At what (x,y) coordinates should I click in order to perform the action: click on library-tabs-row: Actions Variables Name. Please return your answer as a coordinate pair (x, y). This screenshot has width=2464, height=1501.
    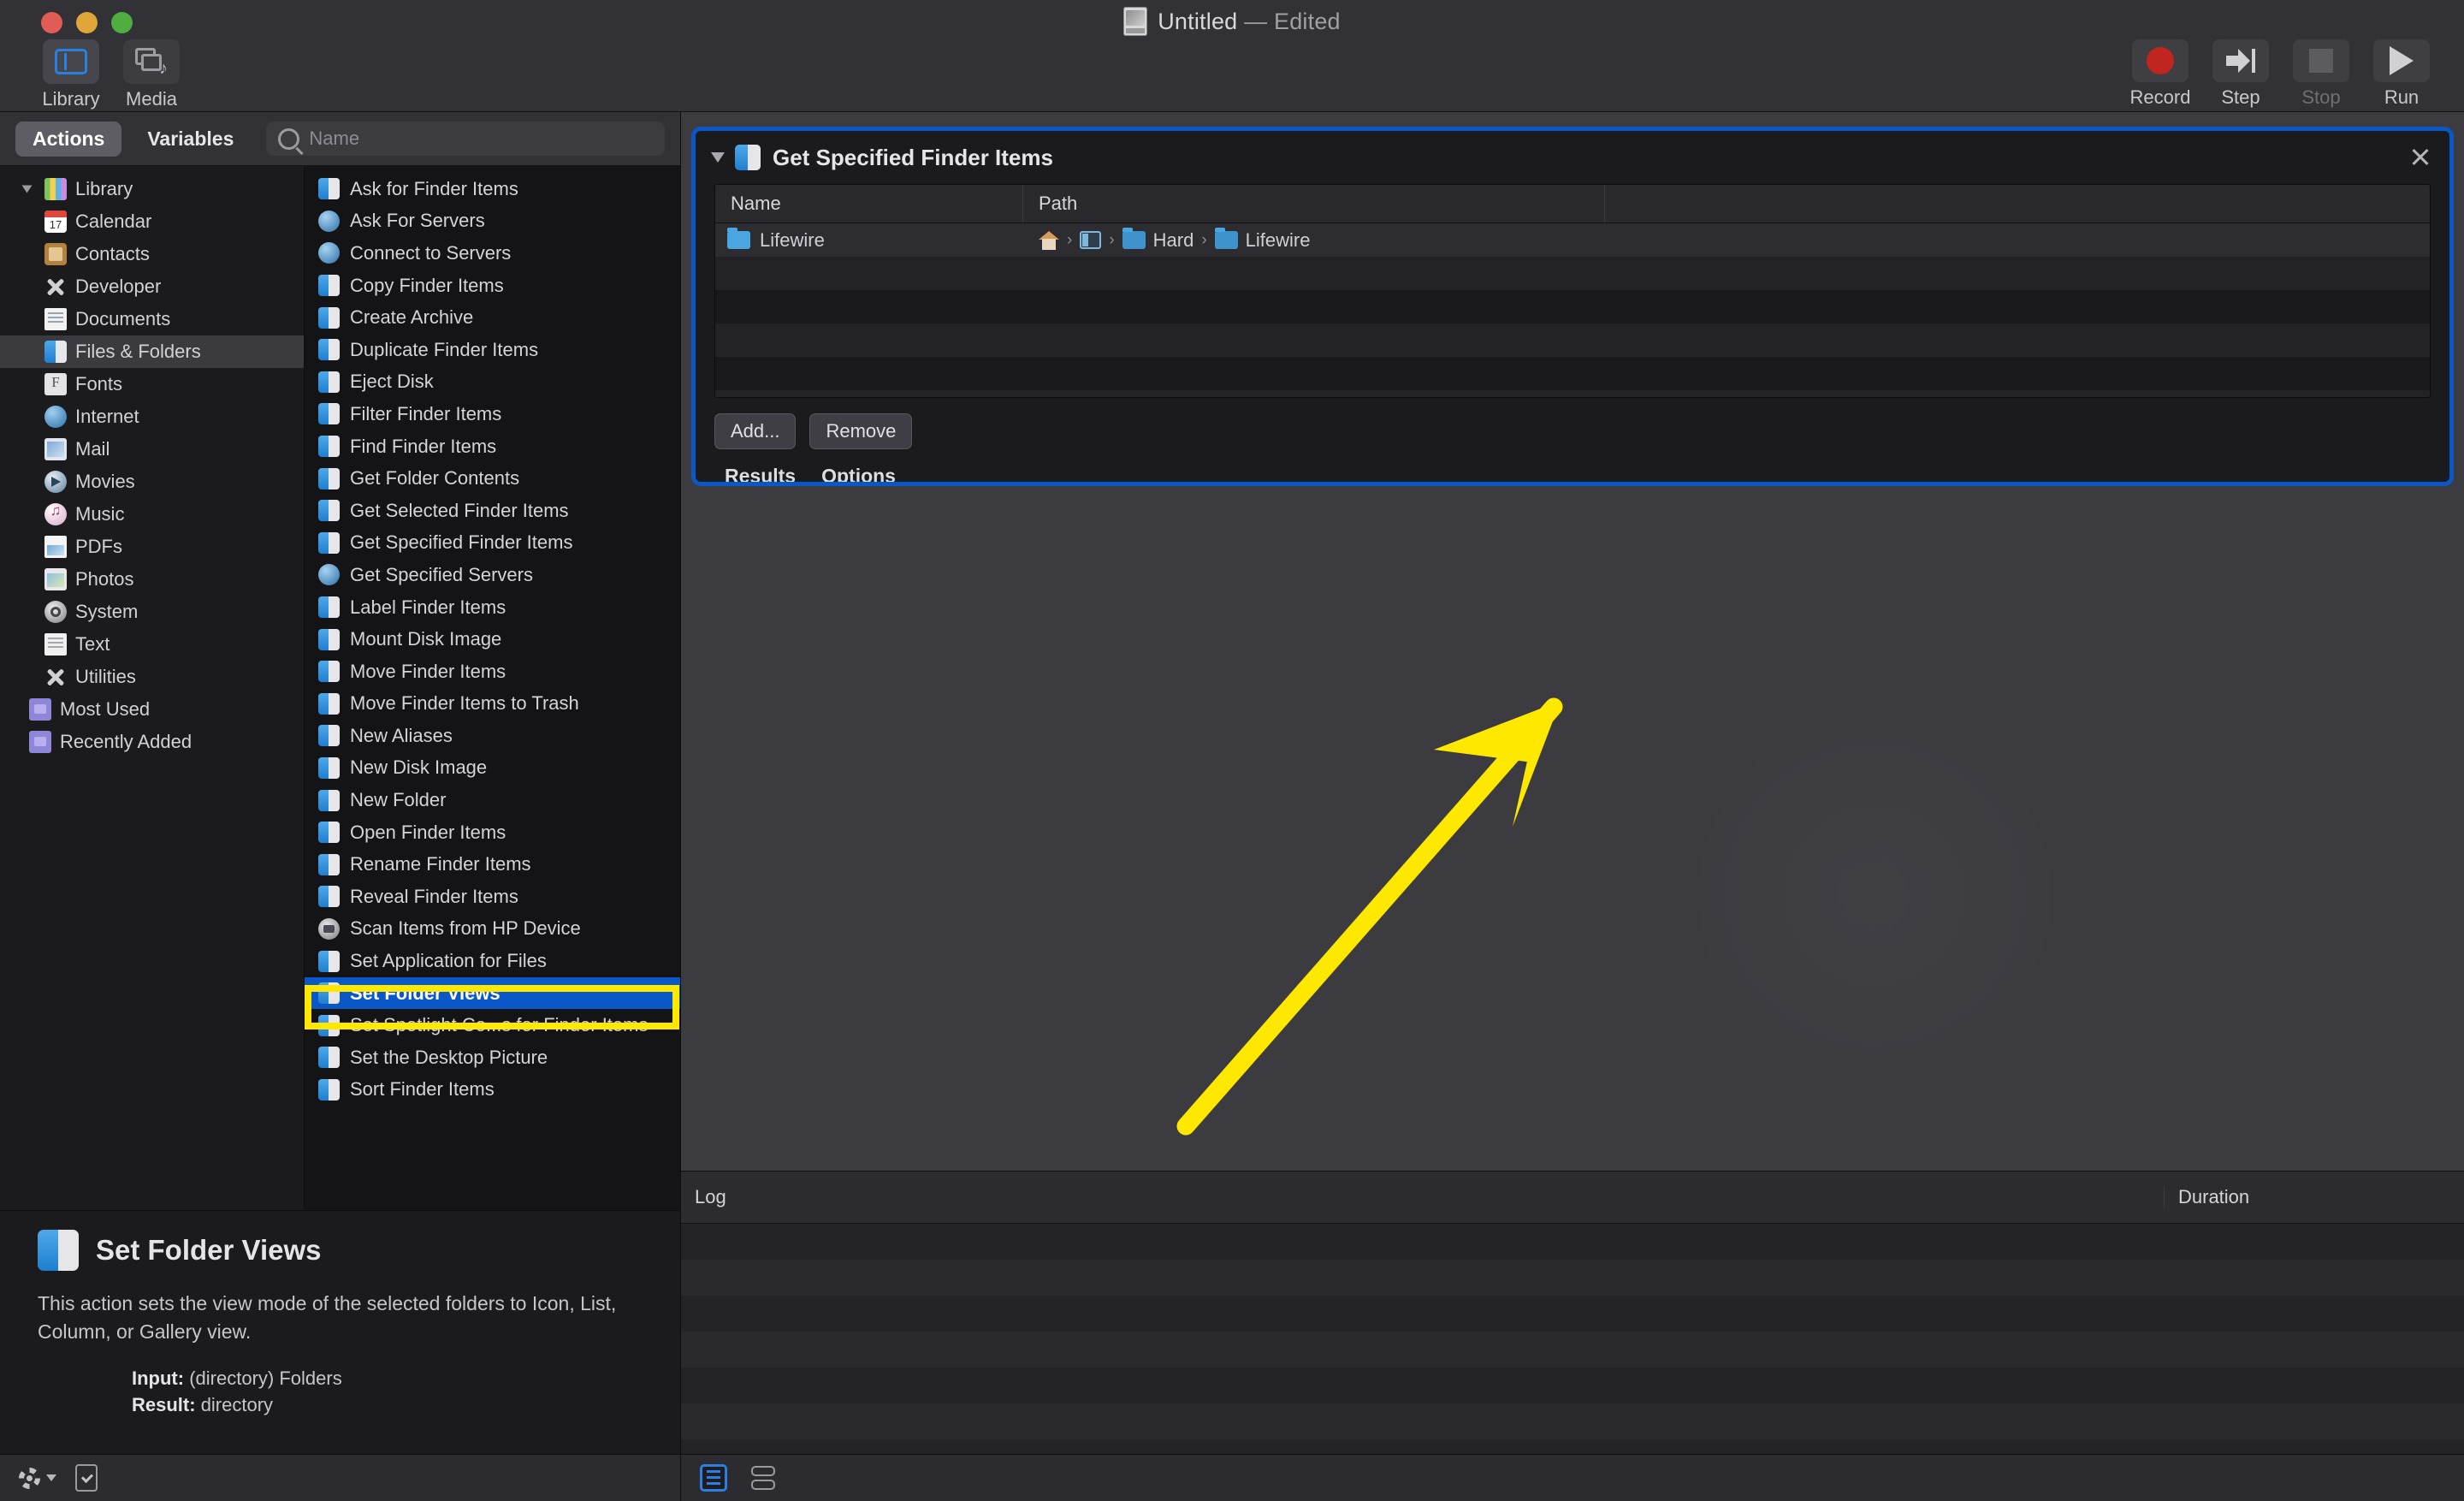
    Looking at the image, I should click on (340, 139).